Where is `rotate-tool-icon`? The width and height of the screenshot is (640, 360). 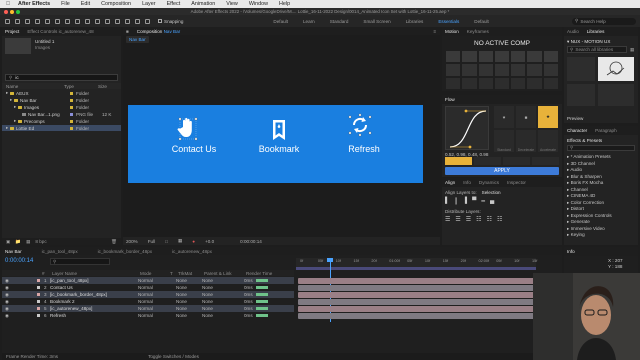 rotate-tool-icon is located at coordinates (47, 21).